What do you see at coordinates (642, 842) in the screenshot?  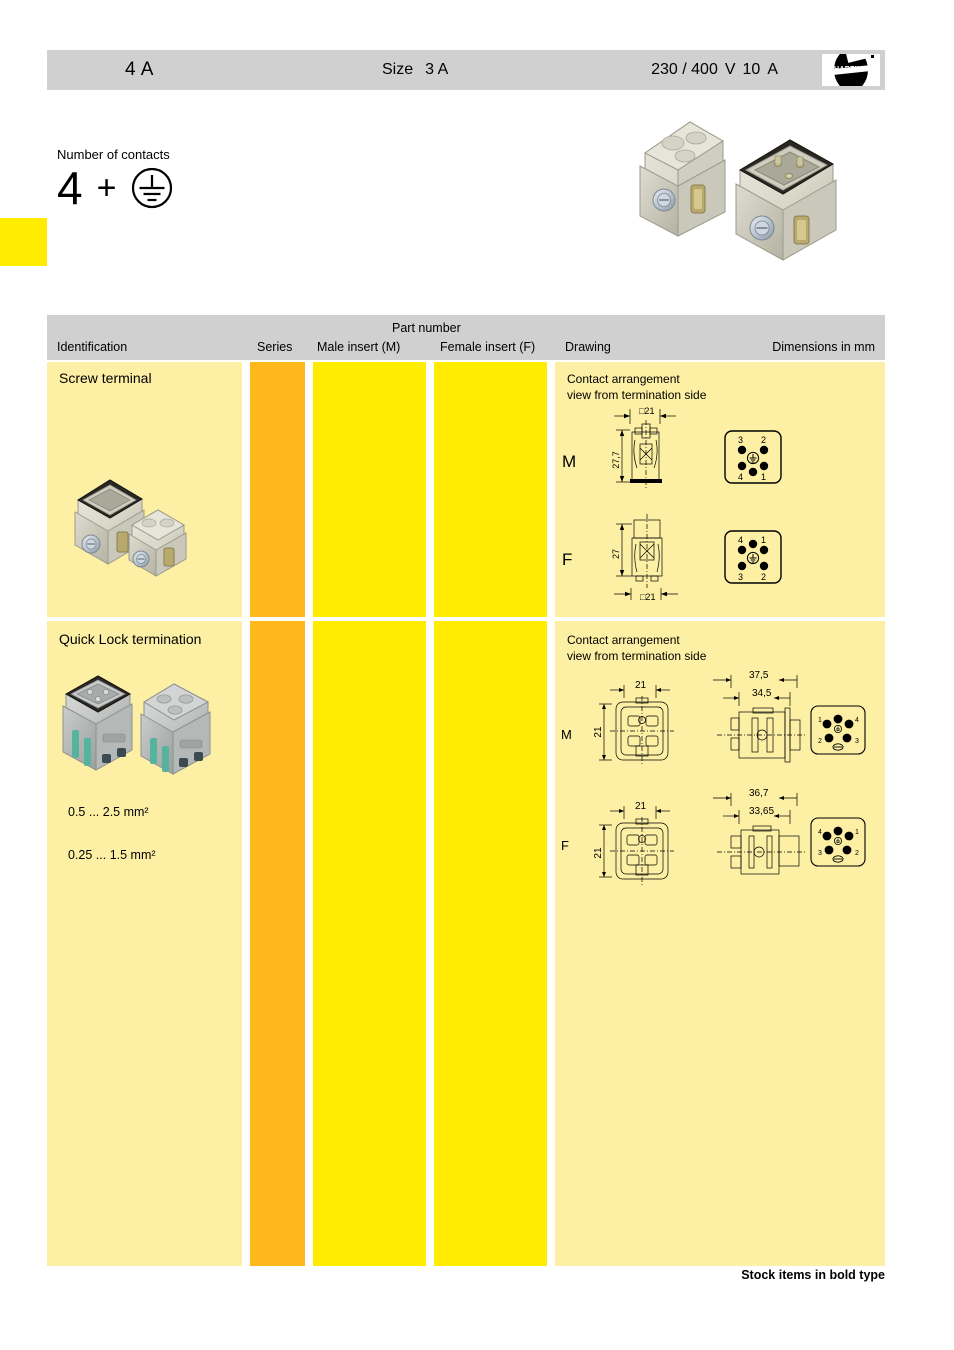 I see `row2-female-front-drawing: 21 21` at bounding box center [642, 842].